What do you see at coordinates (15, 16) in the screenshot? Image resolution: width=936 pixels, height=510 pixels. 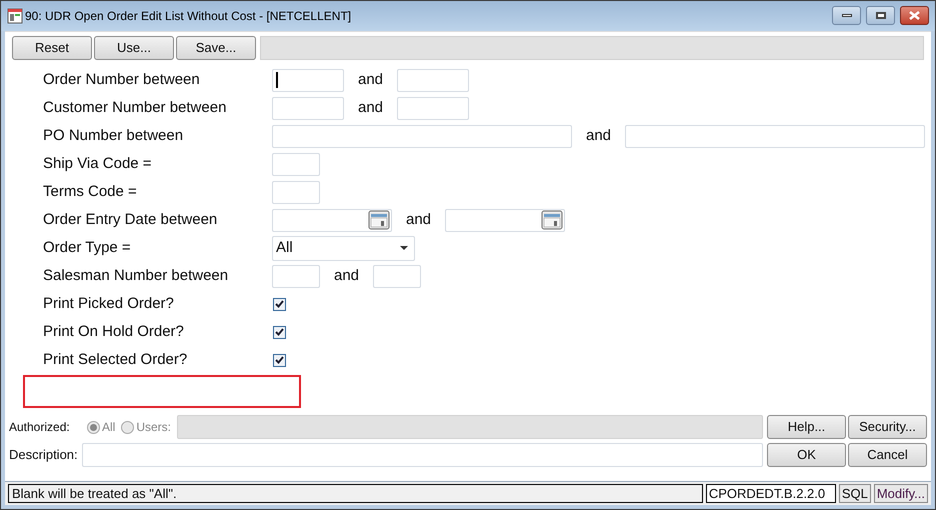 I see `window-icon` at bounding box center [15, 16].